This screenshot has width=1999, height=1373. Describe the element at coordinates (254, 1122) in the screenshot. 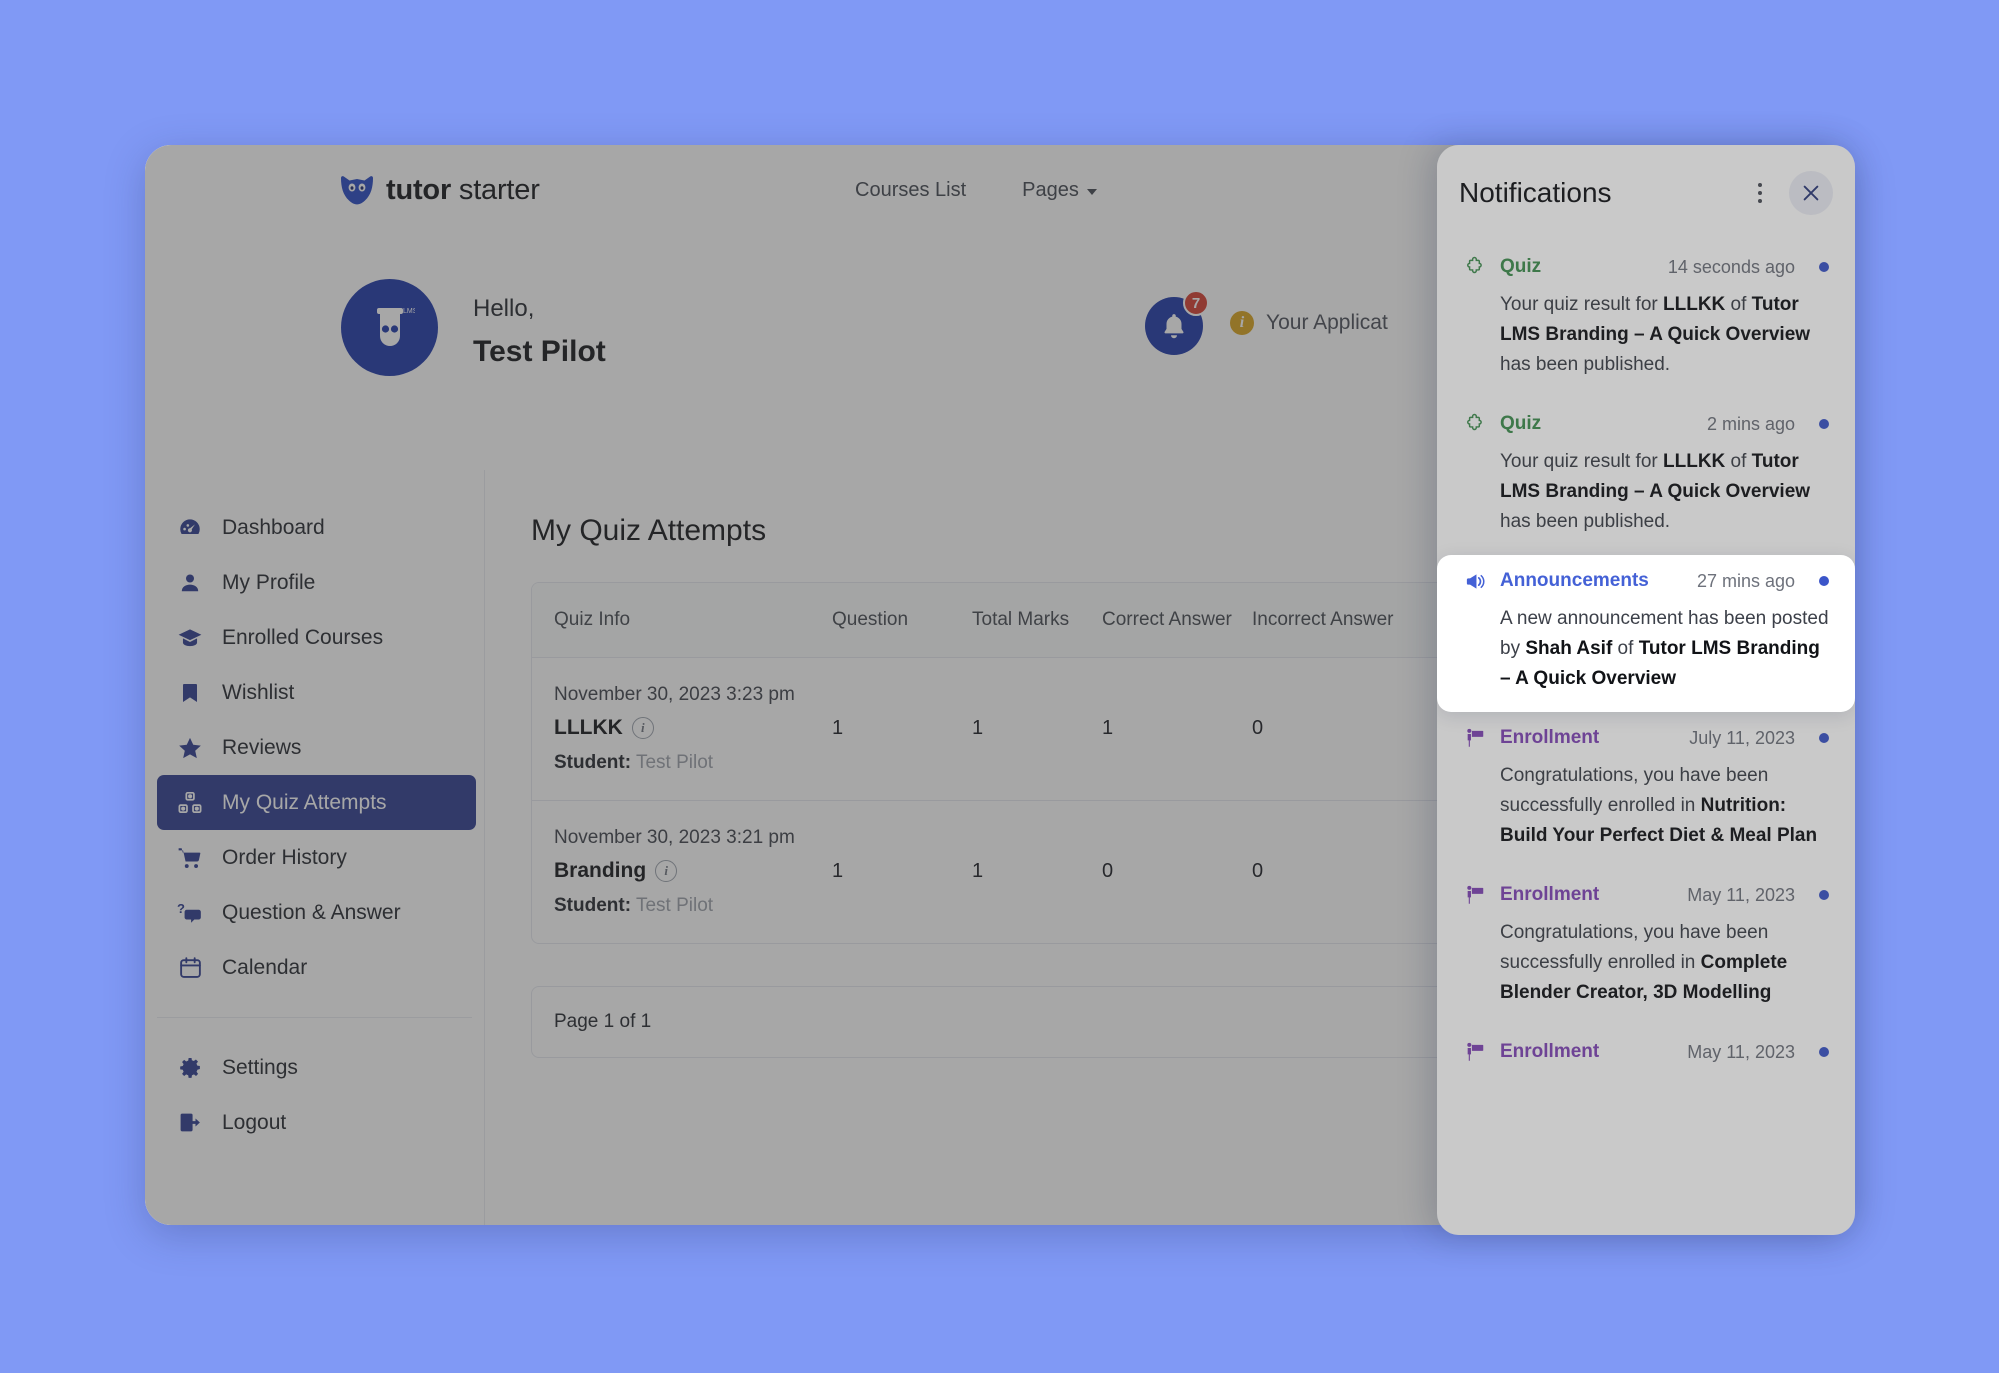

I see `sidebar-item-label: Logout` at that location.